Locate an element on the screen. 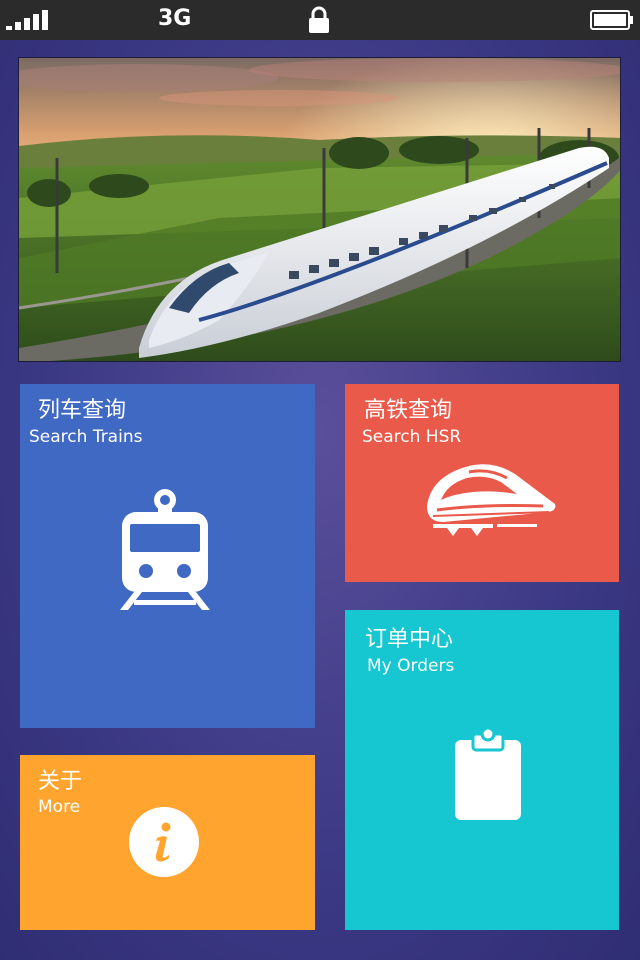 Image resolution: width=640 pixels, height=960 pixels. lock-icon is located at coordinates (319, 19).